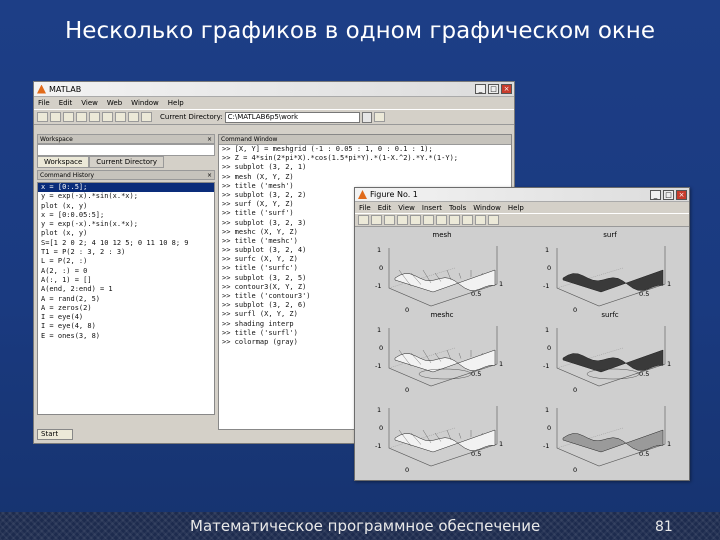  What do you see at coordinates (127, 162) in the screenshot?
I see `tab-current-directory: Current Directory` at bounding box center [127, 162].